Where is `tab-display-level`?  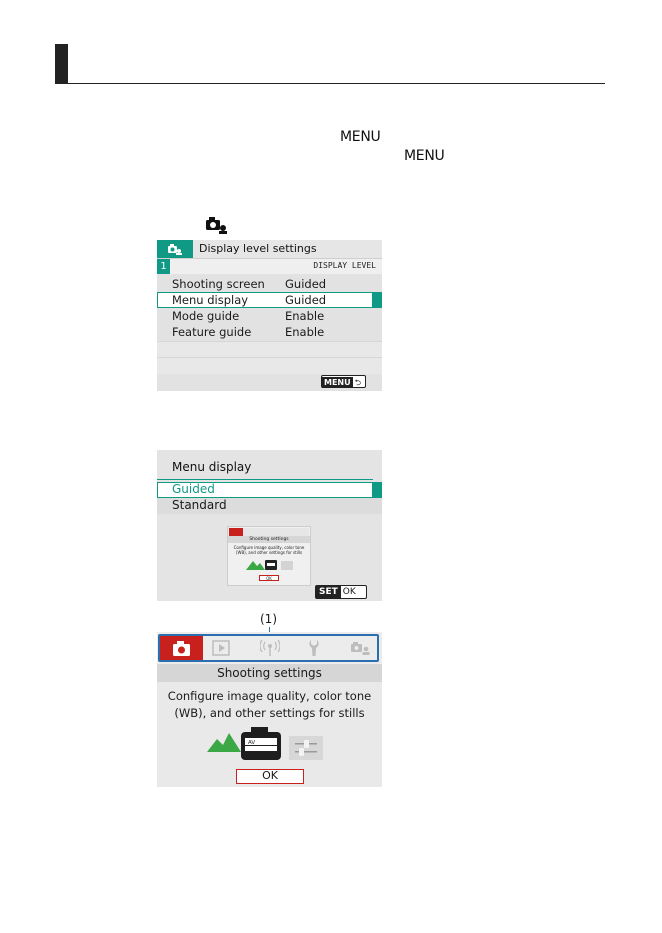
tab-display-level is located at coordinates (175, 249).